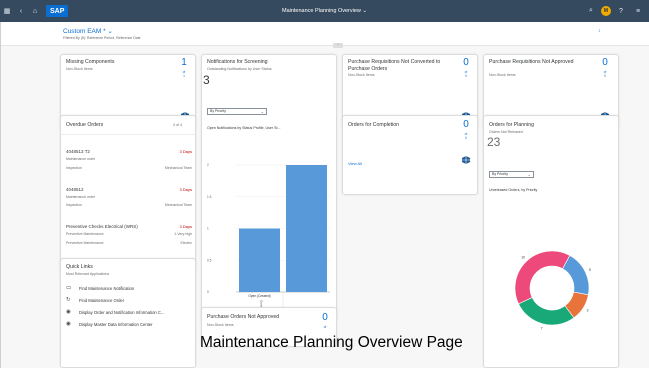  Describe the element at coordinates (588, 310) in the screenshot. I see `donut-label: 3` at that location.